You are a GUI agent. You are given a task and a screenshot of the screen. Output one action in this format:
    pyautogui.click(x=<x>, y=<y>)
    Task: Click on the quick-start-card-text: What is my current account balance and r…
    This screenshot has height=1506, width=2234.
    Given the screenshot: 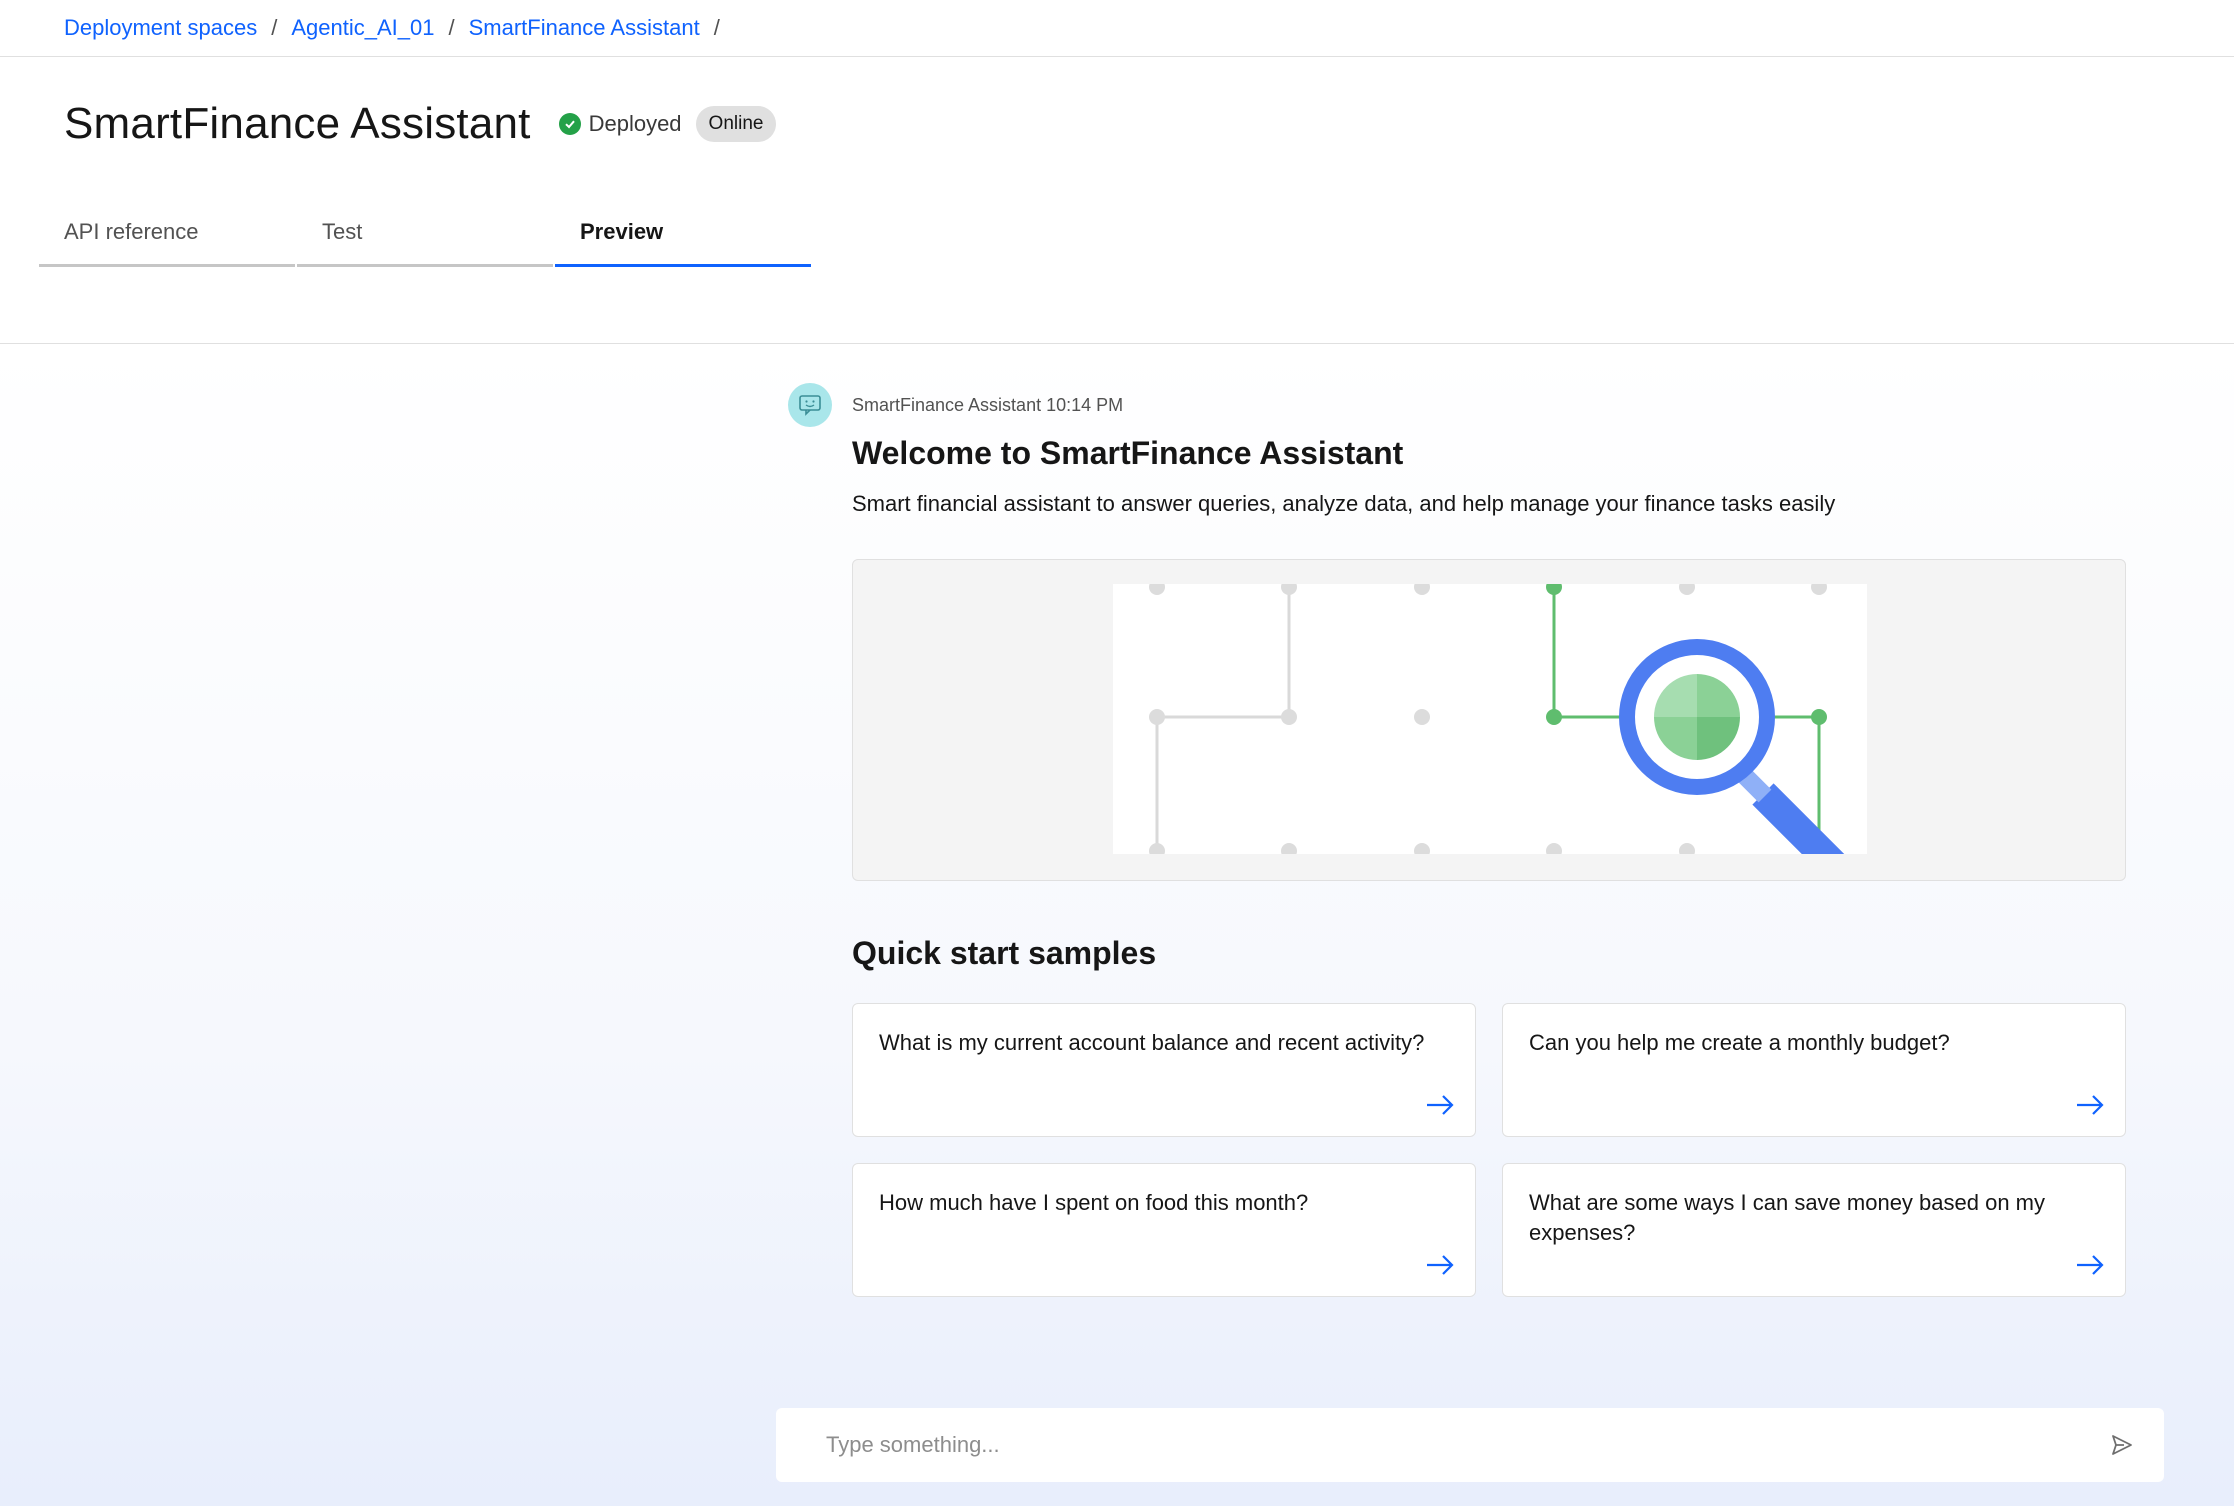 What is the action you would take?
    pyautogui.click(x=1152, y=1042)
    